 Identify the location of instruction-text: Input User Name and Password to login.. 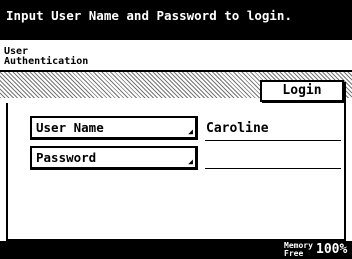
(149, 15).